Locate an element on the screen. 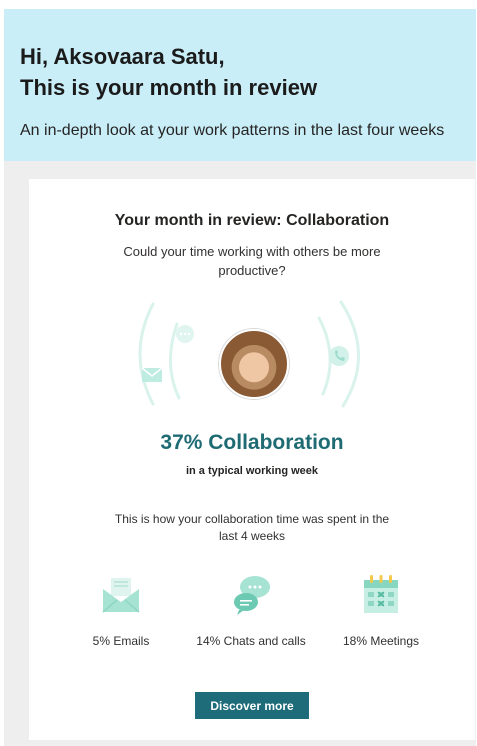  greeting-line-1: Hi, Aksovaara Satu, is located at coordinates (122, 56).